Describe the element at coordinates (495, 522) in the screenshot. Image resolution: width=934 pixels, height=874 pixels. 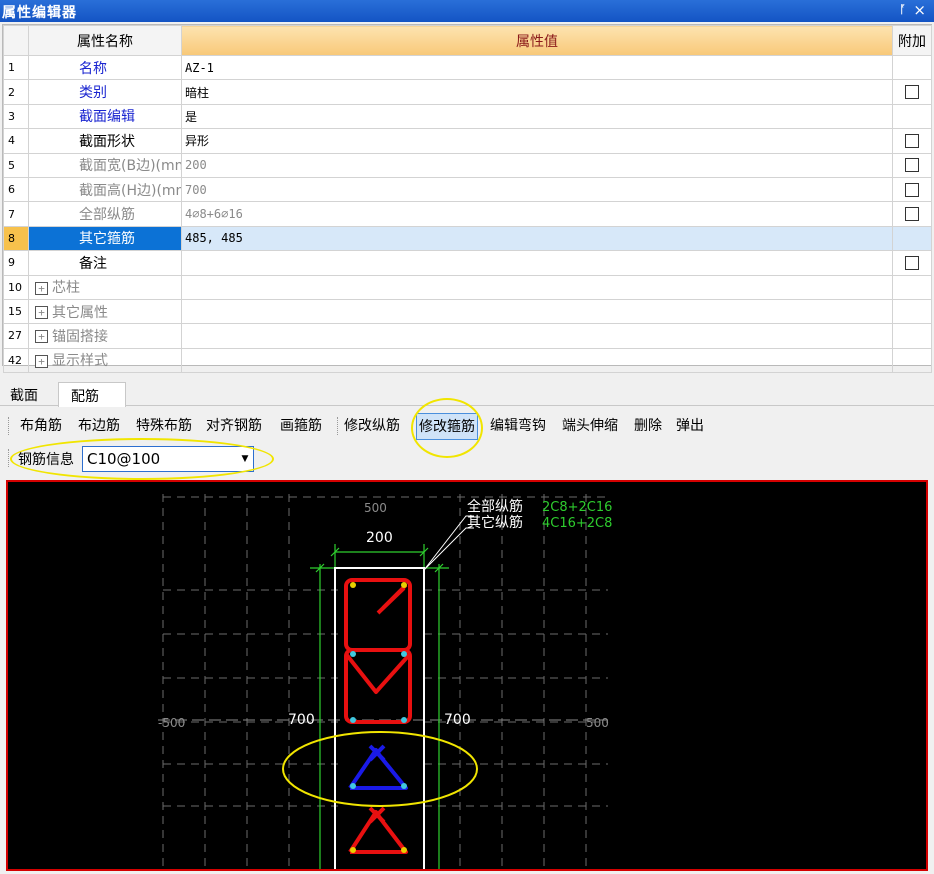
I see `legend-label-other: 其它纵筋` at that location.